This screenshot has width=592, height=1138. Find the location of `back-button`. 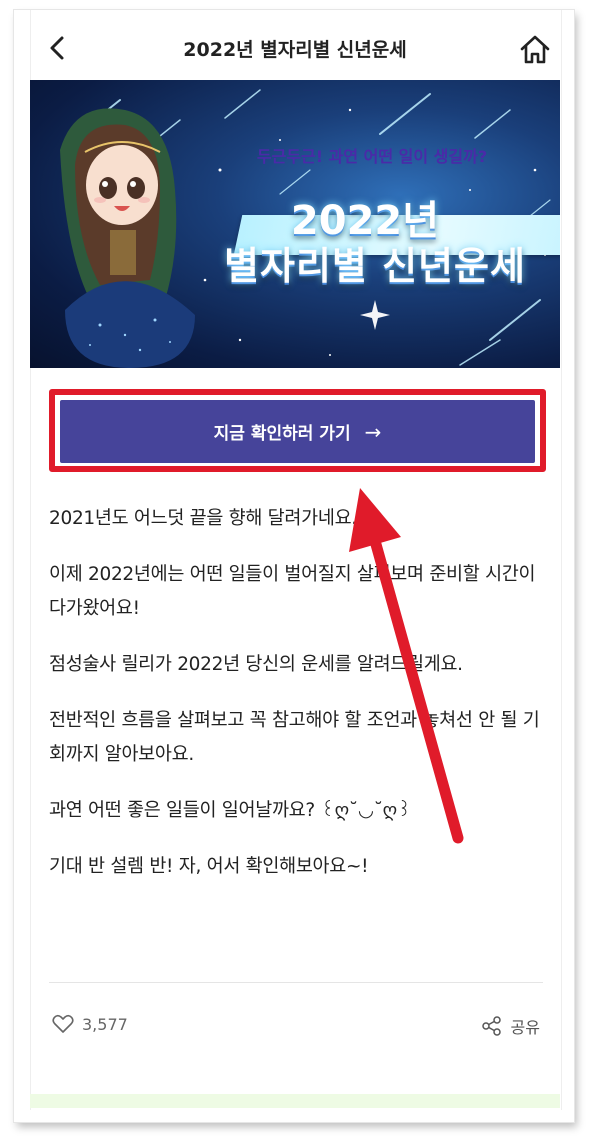

back-button is located at coordinates (59, 48).